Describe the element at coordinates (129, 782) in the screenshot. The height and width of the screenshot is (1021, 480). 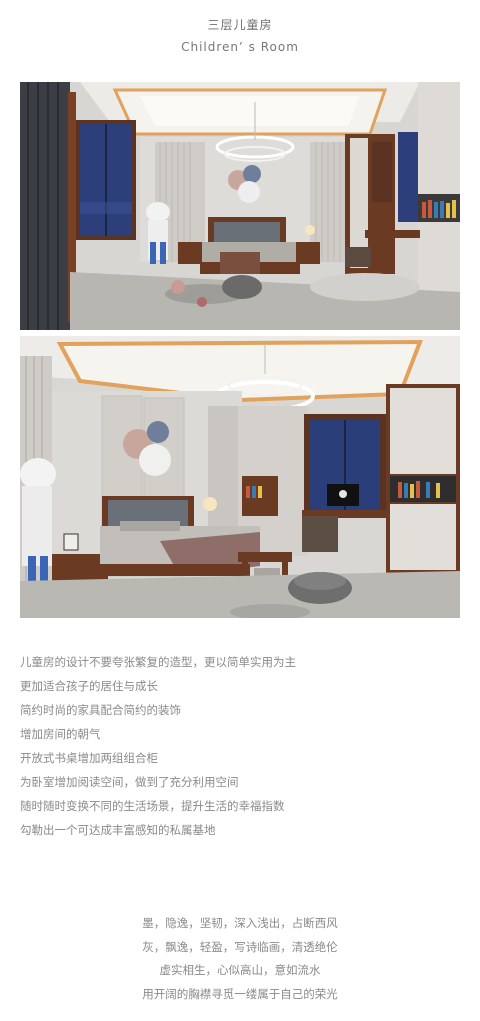
I see `description-line: 为卧室增加阅读空间，做到了充分利用空间` at that location.